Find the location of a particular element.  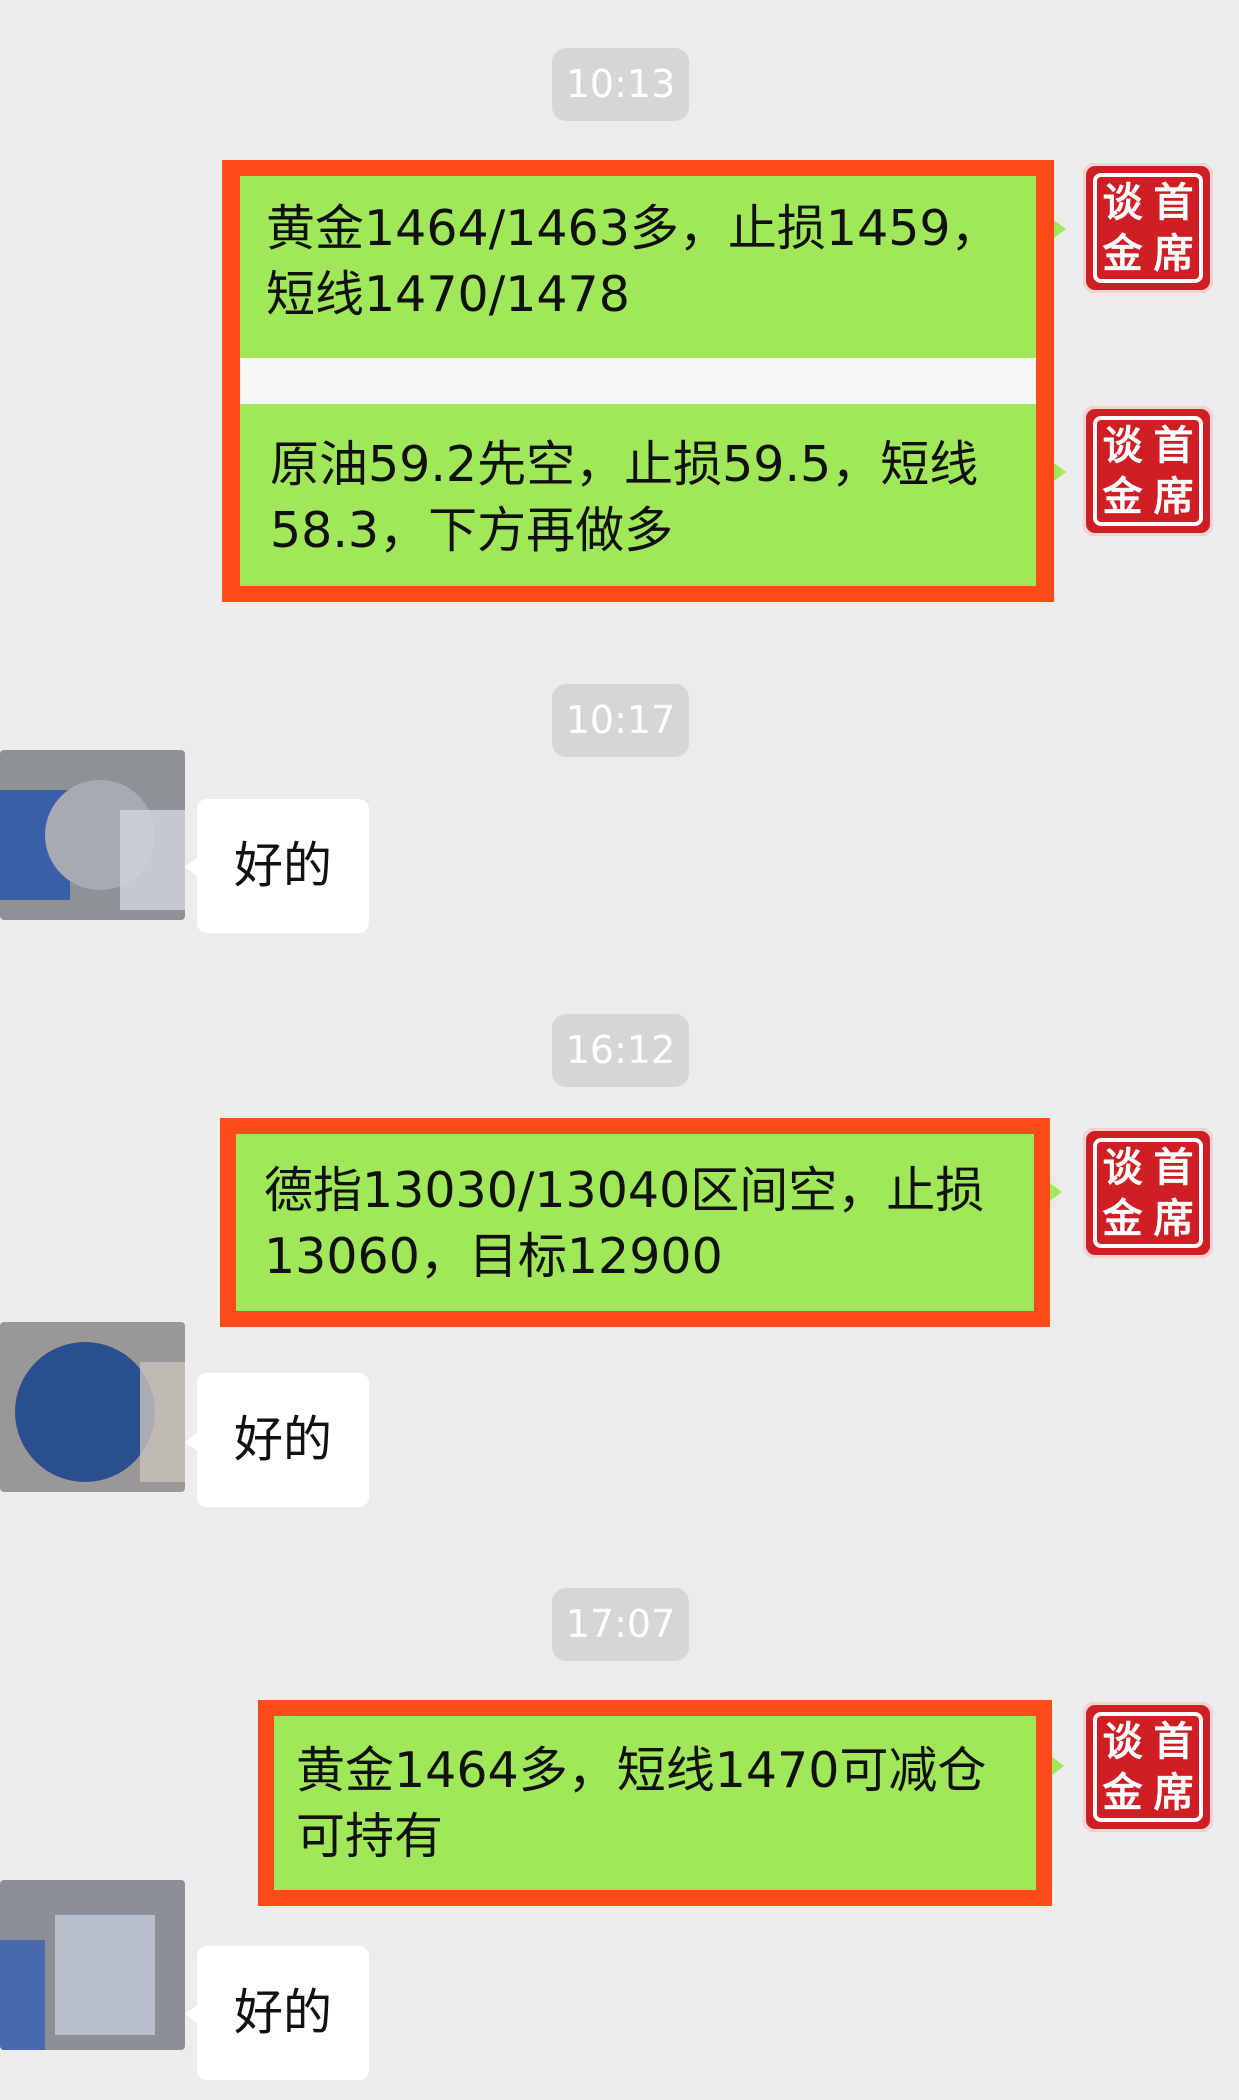

timestamp: 10:13 is located at coordinates (620, 84).